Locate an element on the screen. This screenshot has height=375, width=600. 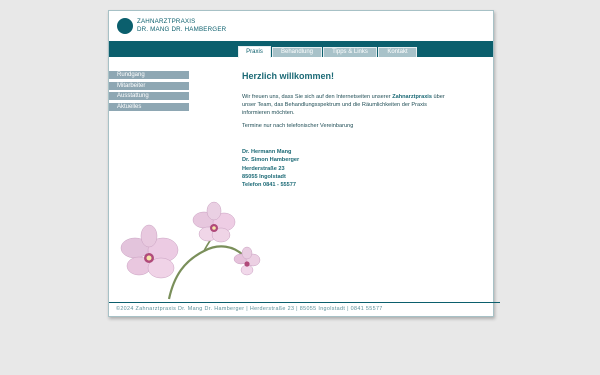
address-phone: Telefon 0841 - 55577 is located at coordinates (269, 185).